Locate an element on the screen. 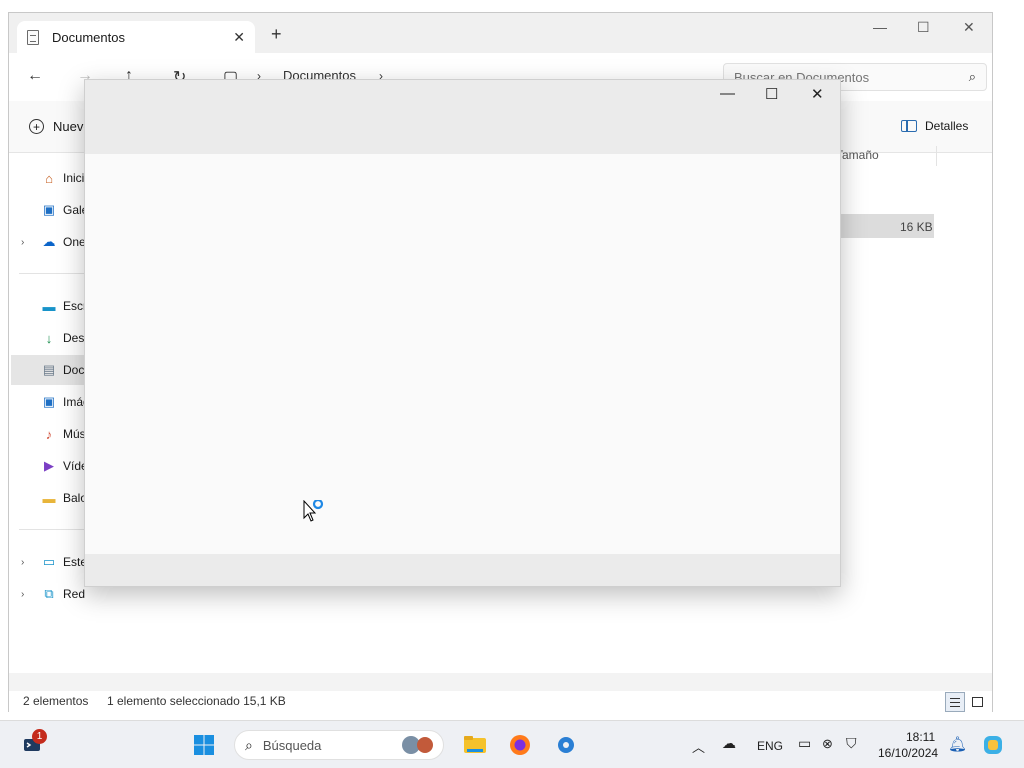 The width and height of the screenshot is (1024, 768). column-header-size: Tamaño is located at coordinates (857, 155).